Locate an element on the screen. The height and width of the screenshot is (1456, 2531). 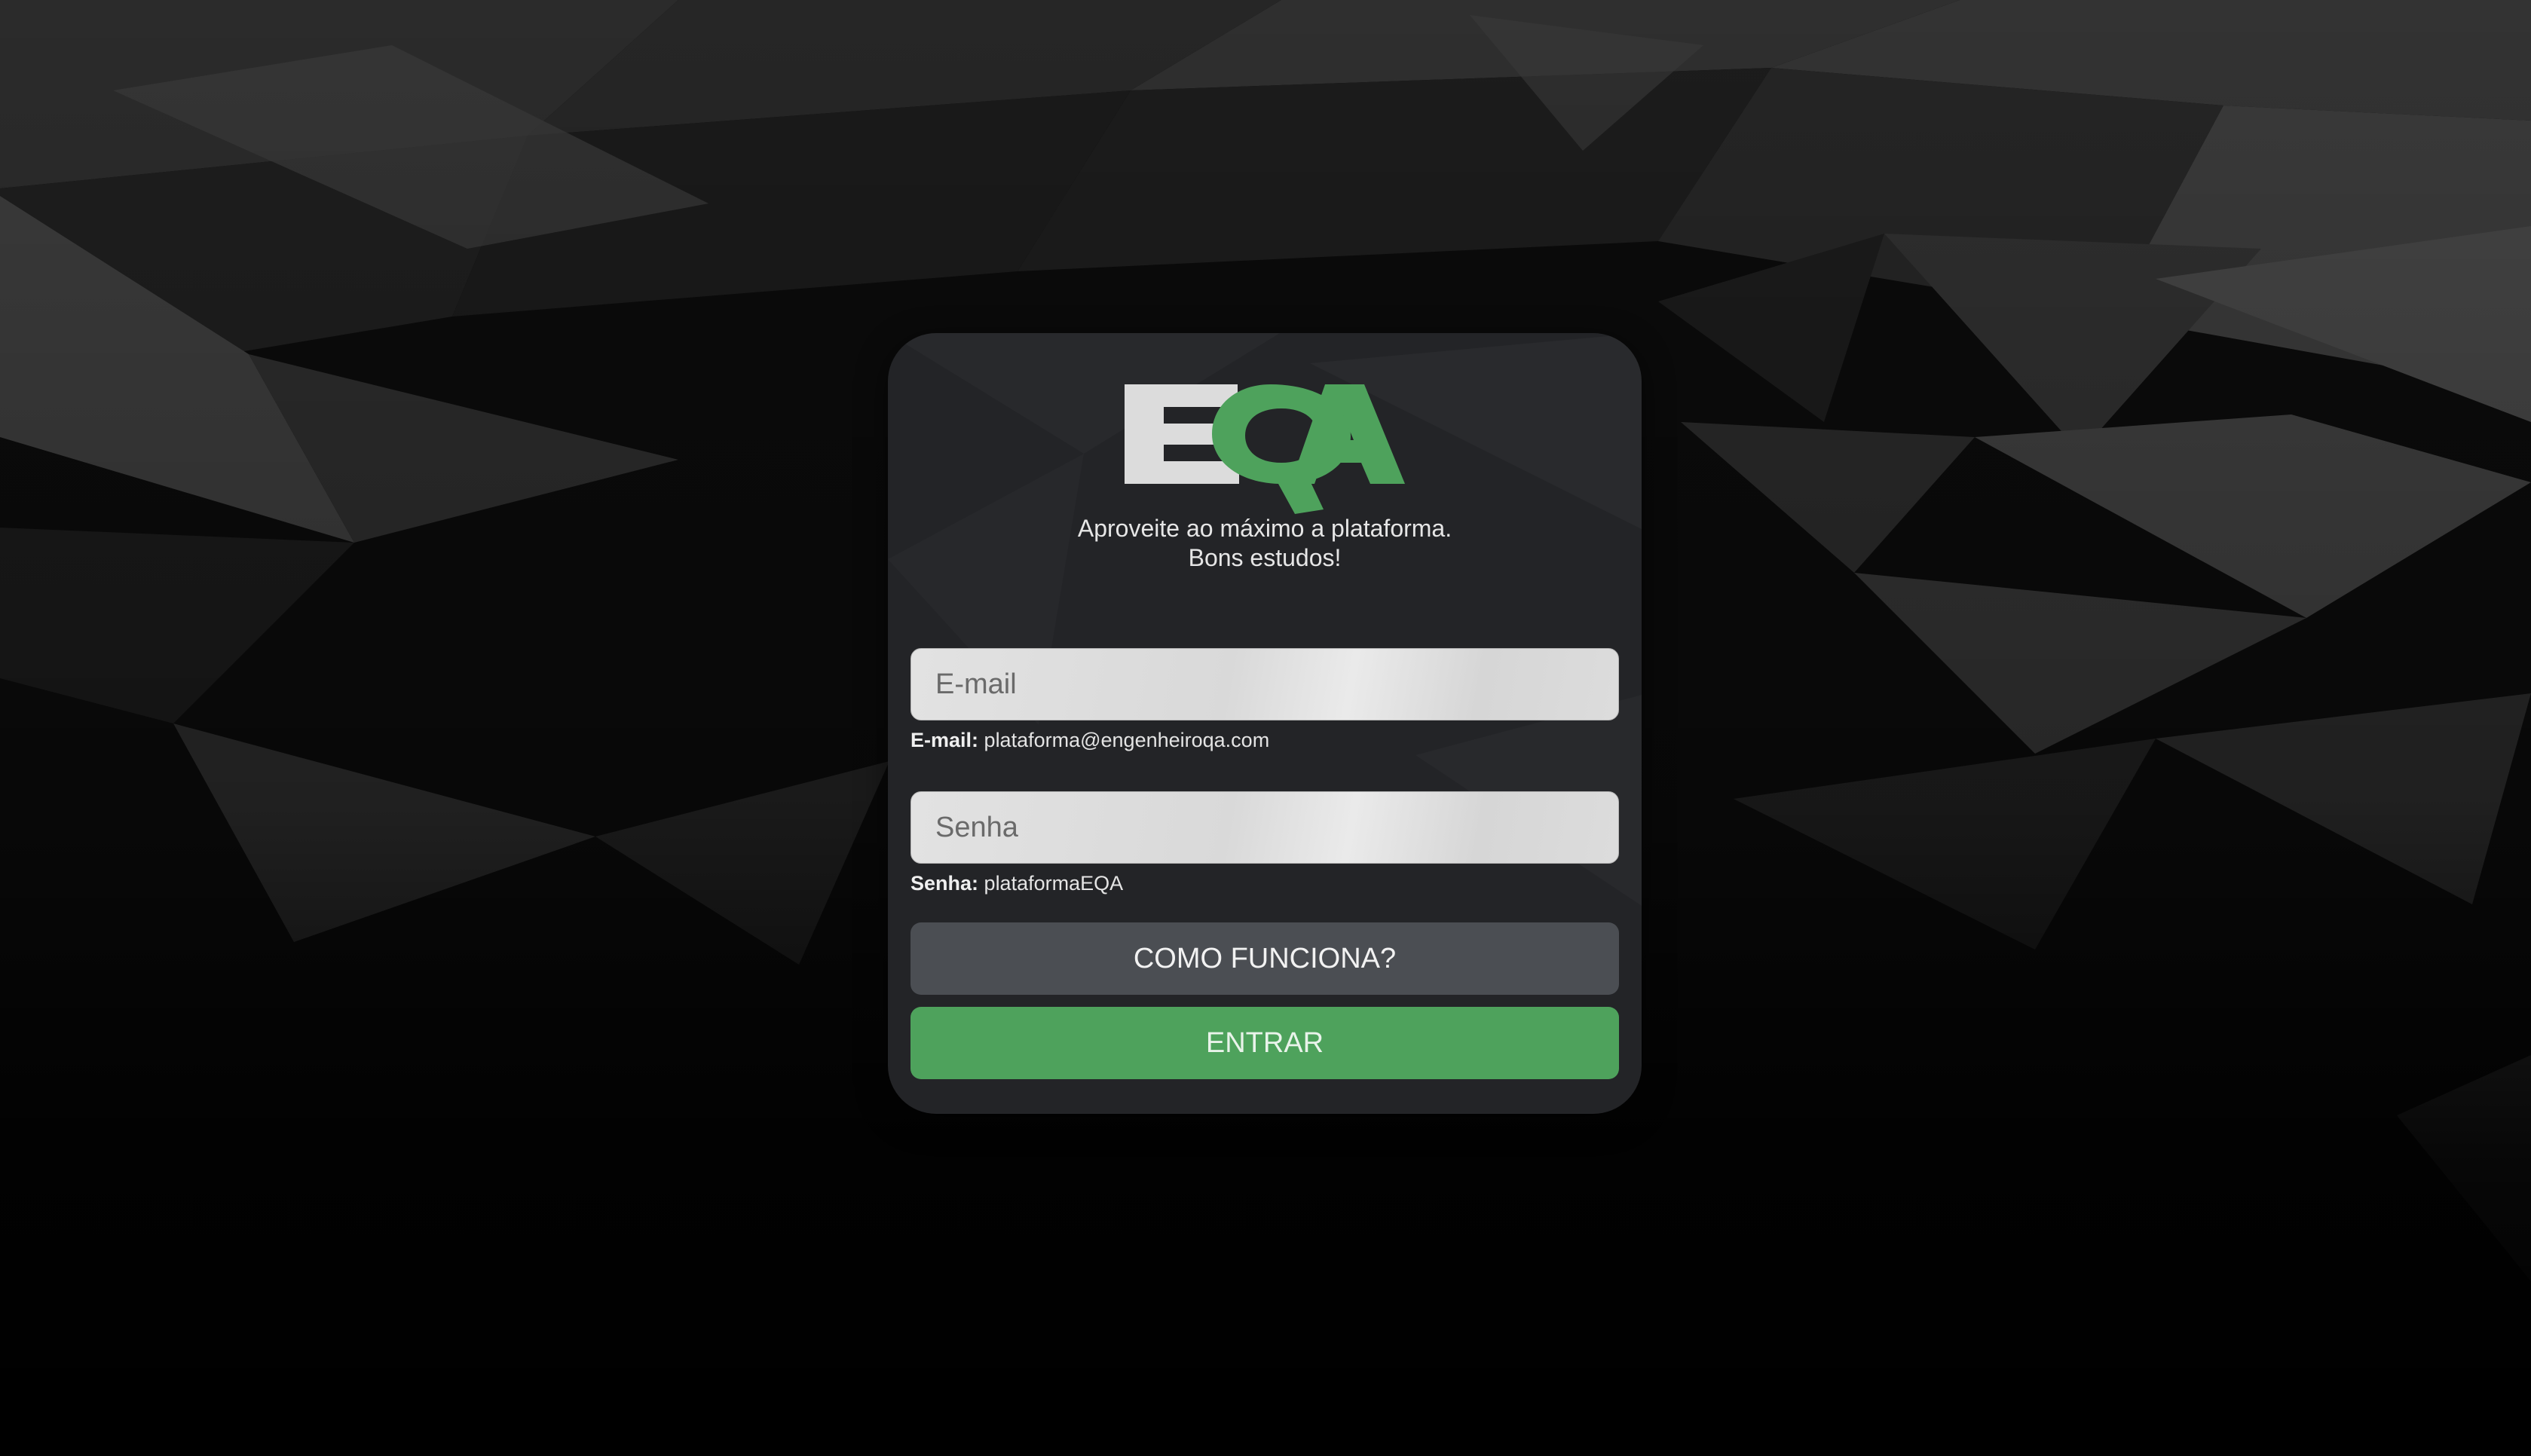
email-hint-value: plataforma@engenheiroqa.com is located at coordinates (1127, 740).